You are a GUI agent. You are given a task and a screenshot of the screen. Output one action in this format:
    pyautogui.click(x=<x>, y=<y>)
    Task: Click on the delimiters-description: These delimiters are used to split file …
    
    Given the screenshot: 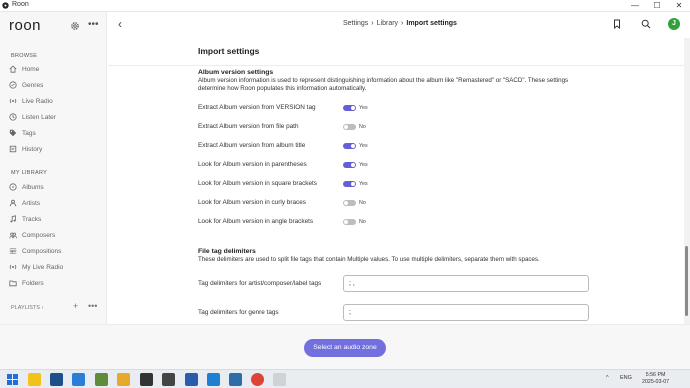 What is the action you would take?
    pyautogui.click(x=369, y=259)
    